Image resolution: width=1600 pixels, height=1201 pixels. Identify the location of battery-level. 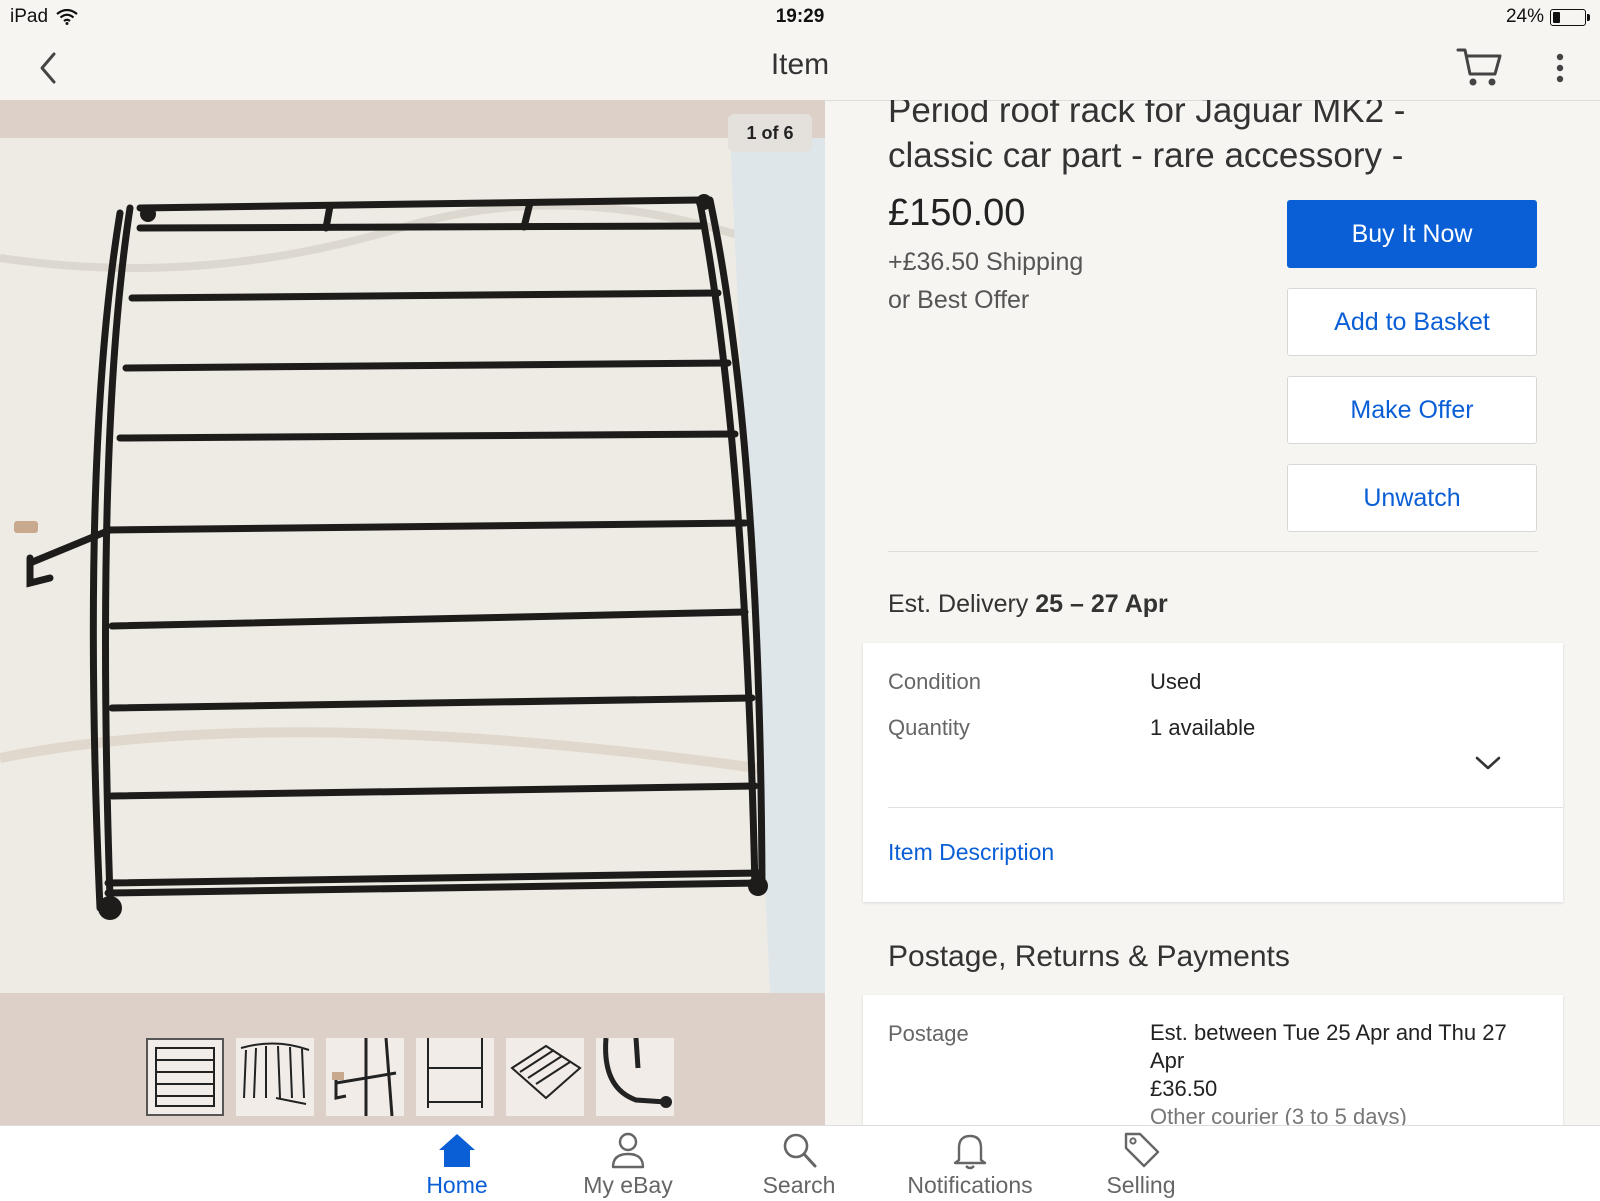
(1557, 17).